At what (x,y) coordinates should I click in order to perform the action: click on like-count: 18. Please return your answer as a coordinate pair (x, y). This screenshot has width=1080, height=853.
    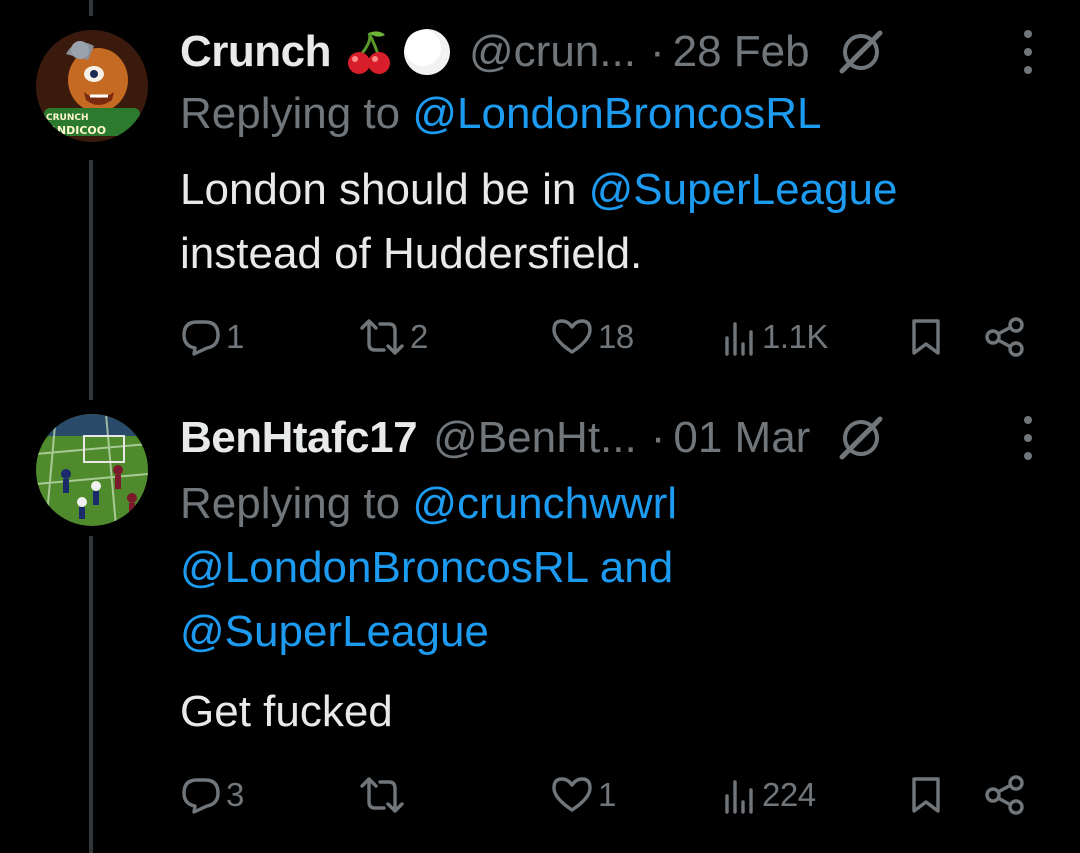
    Looking at the image, I should click on (616, 336).